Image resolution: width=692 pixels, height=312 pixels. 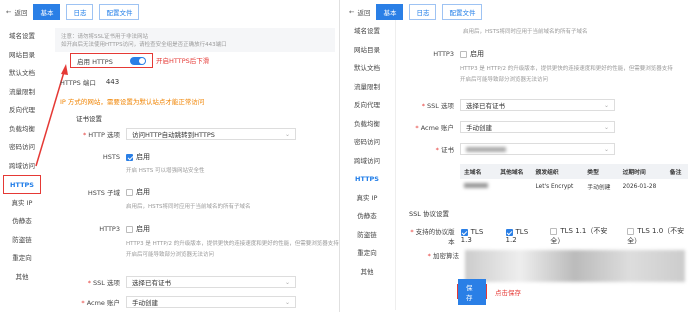 What do you see at coordinates (132, 102) in the screenshot?
I see `ip-warning: IP 方式的网站，需要设置为默认站点才能正常访问` at bounding box center [132, 102].